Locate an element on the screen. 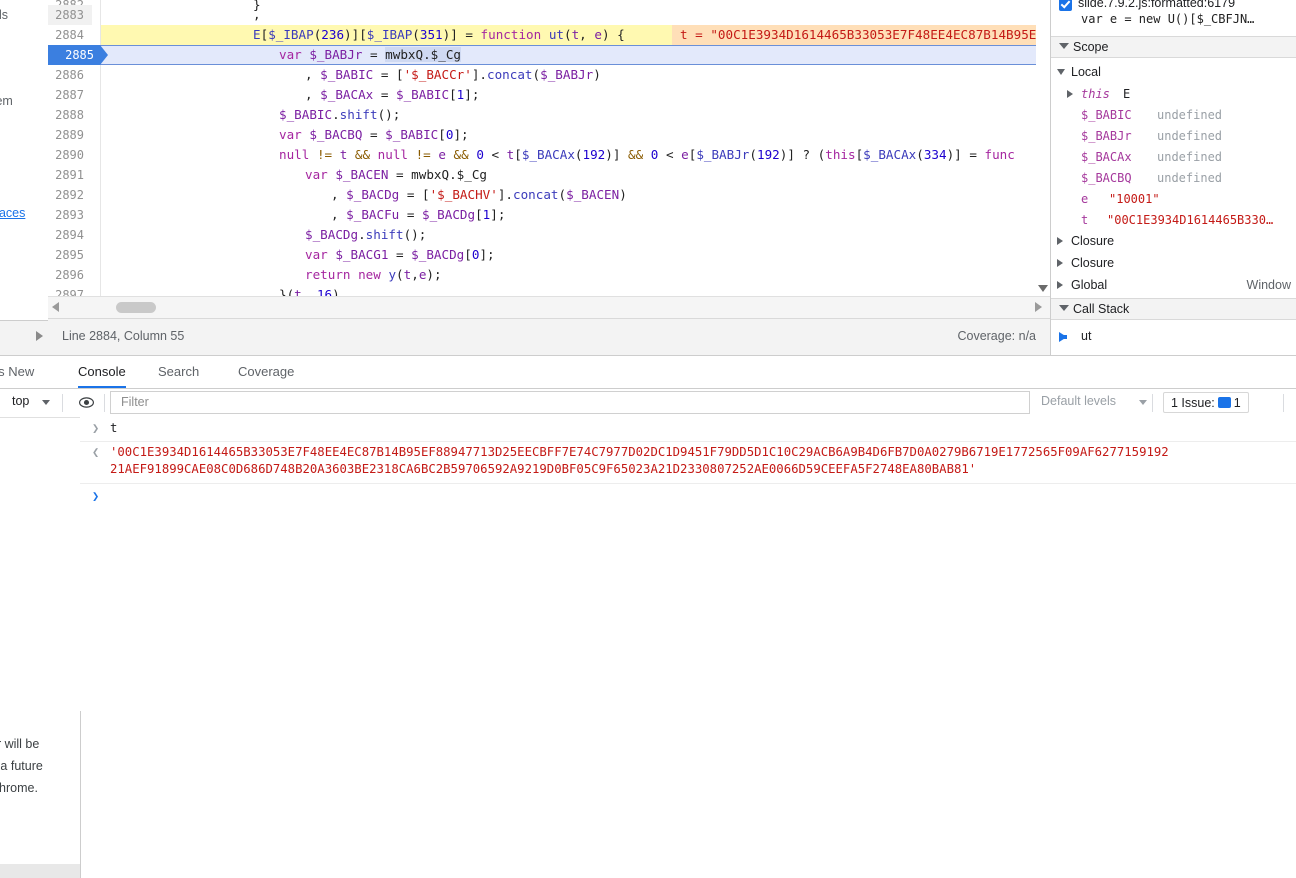  scope-var-row: $_BACAx undefined is located at coordinates (1173, 157).